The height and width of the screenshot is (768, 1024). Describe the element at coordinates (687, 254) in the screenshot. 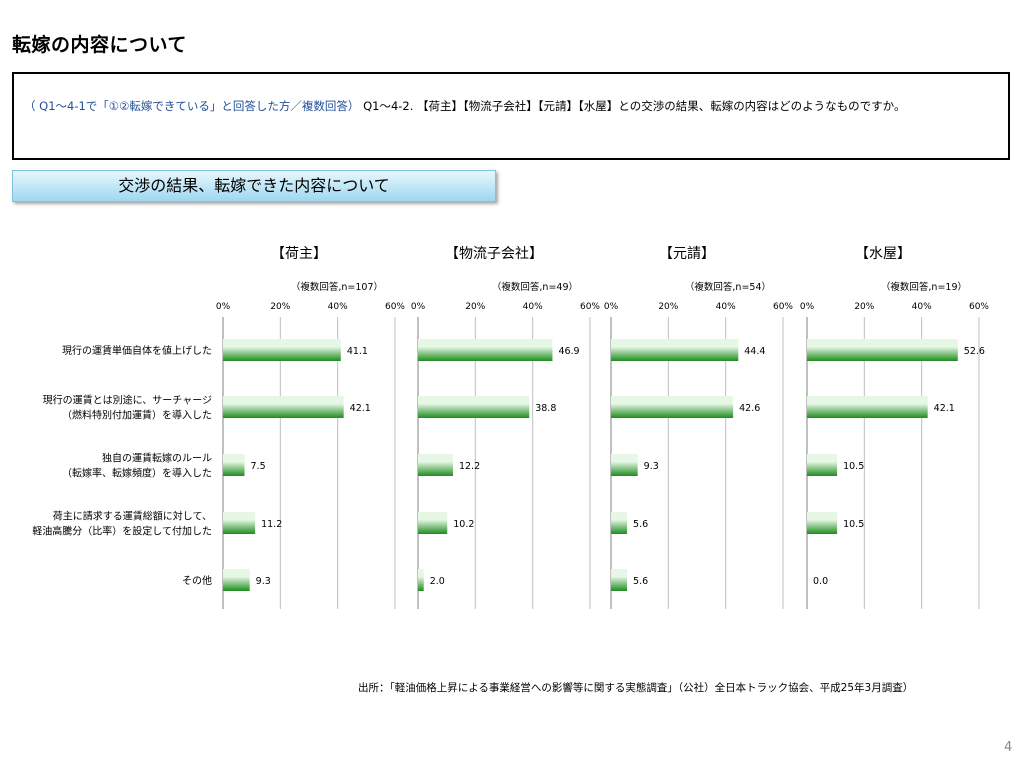

I see `panel-title: 【元請】` at that location.